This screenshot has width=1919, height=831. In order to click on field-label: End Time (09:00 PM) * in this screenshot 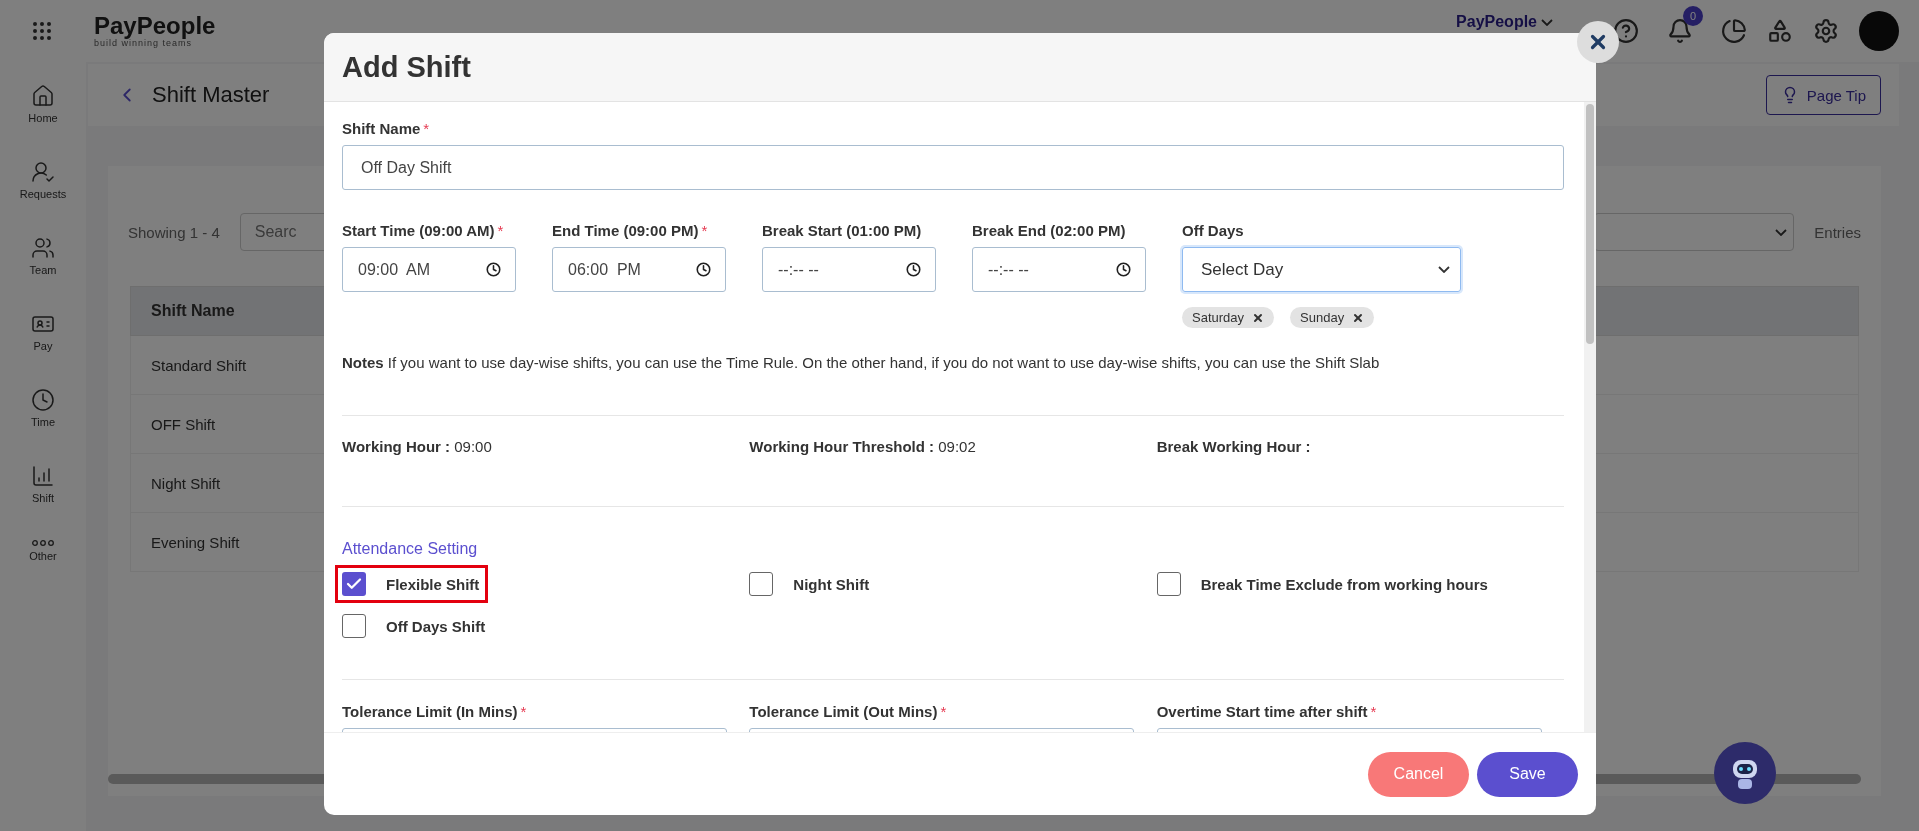, I will do `click(630, 230)`.